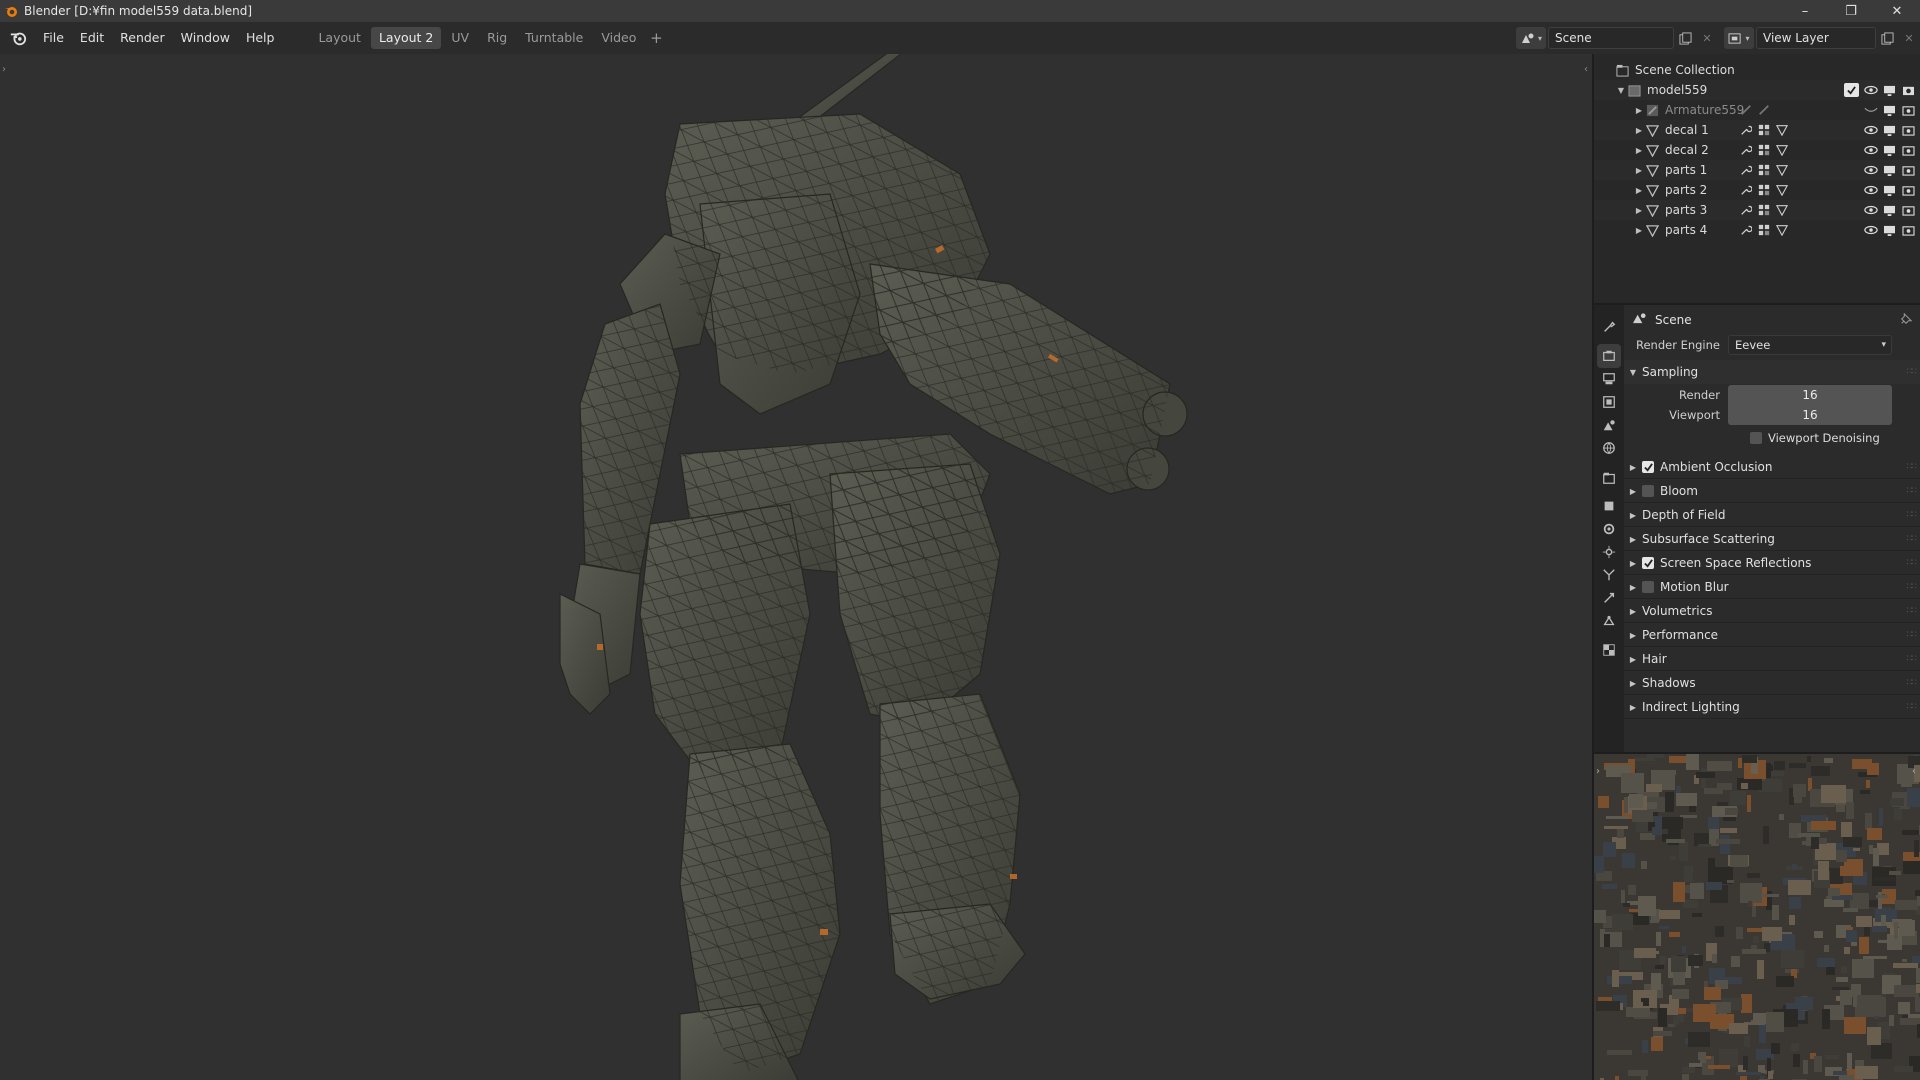 Image resolution: width=1920 pixels, height=1080 pixels. I want to click on viewport-denoising-row: Viewport Denoising, so click(1815, 438).